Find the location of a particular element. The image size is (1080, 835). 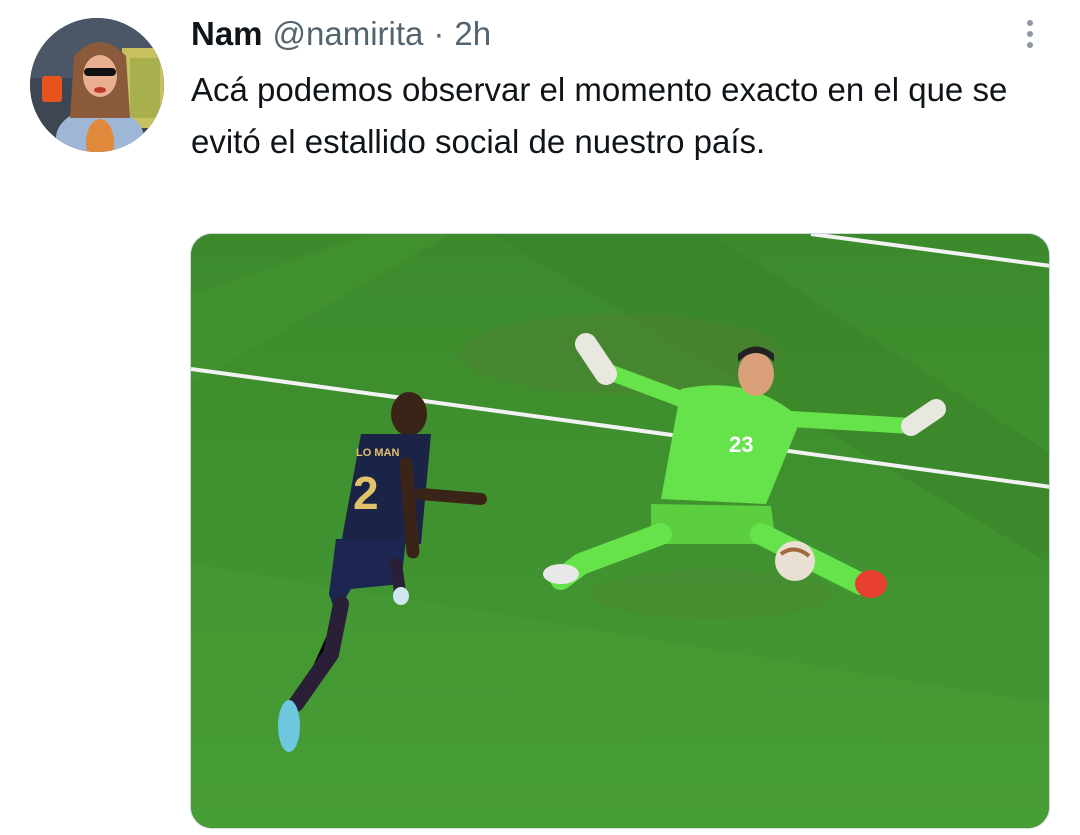

tweet-header: Nam @namirita · 2h is located at coordinates (341, 34).